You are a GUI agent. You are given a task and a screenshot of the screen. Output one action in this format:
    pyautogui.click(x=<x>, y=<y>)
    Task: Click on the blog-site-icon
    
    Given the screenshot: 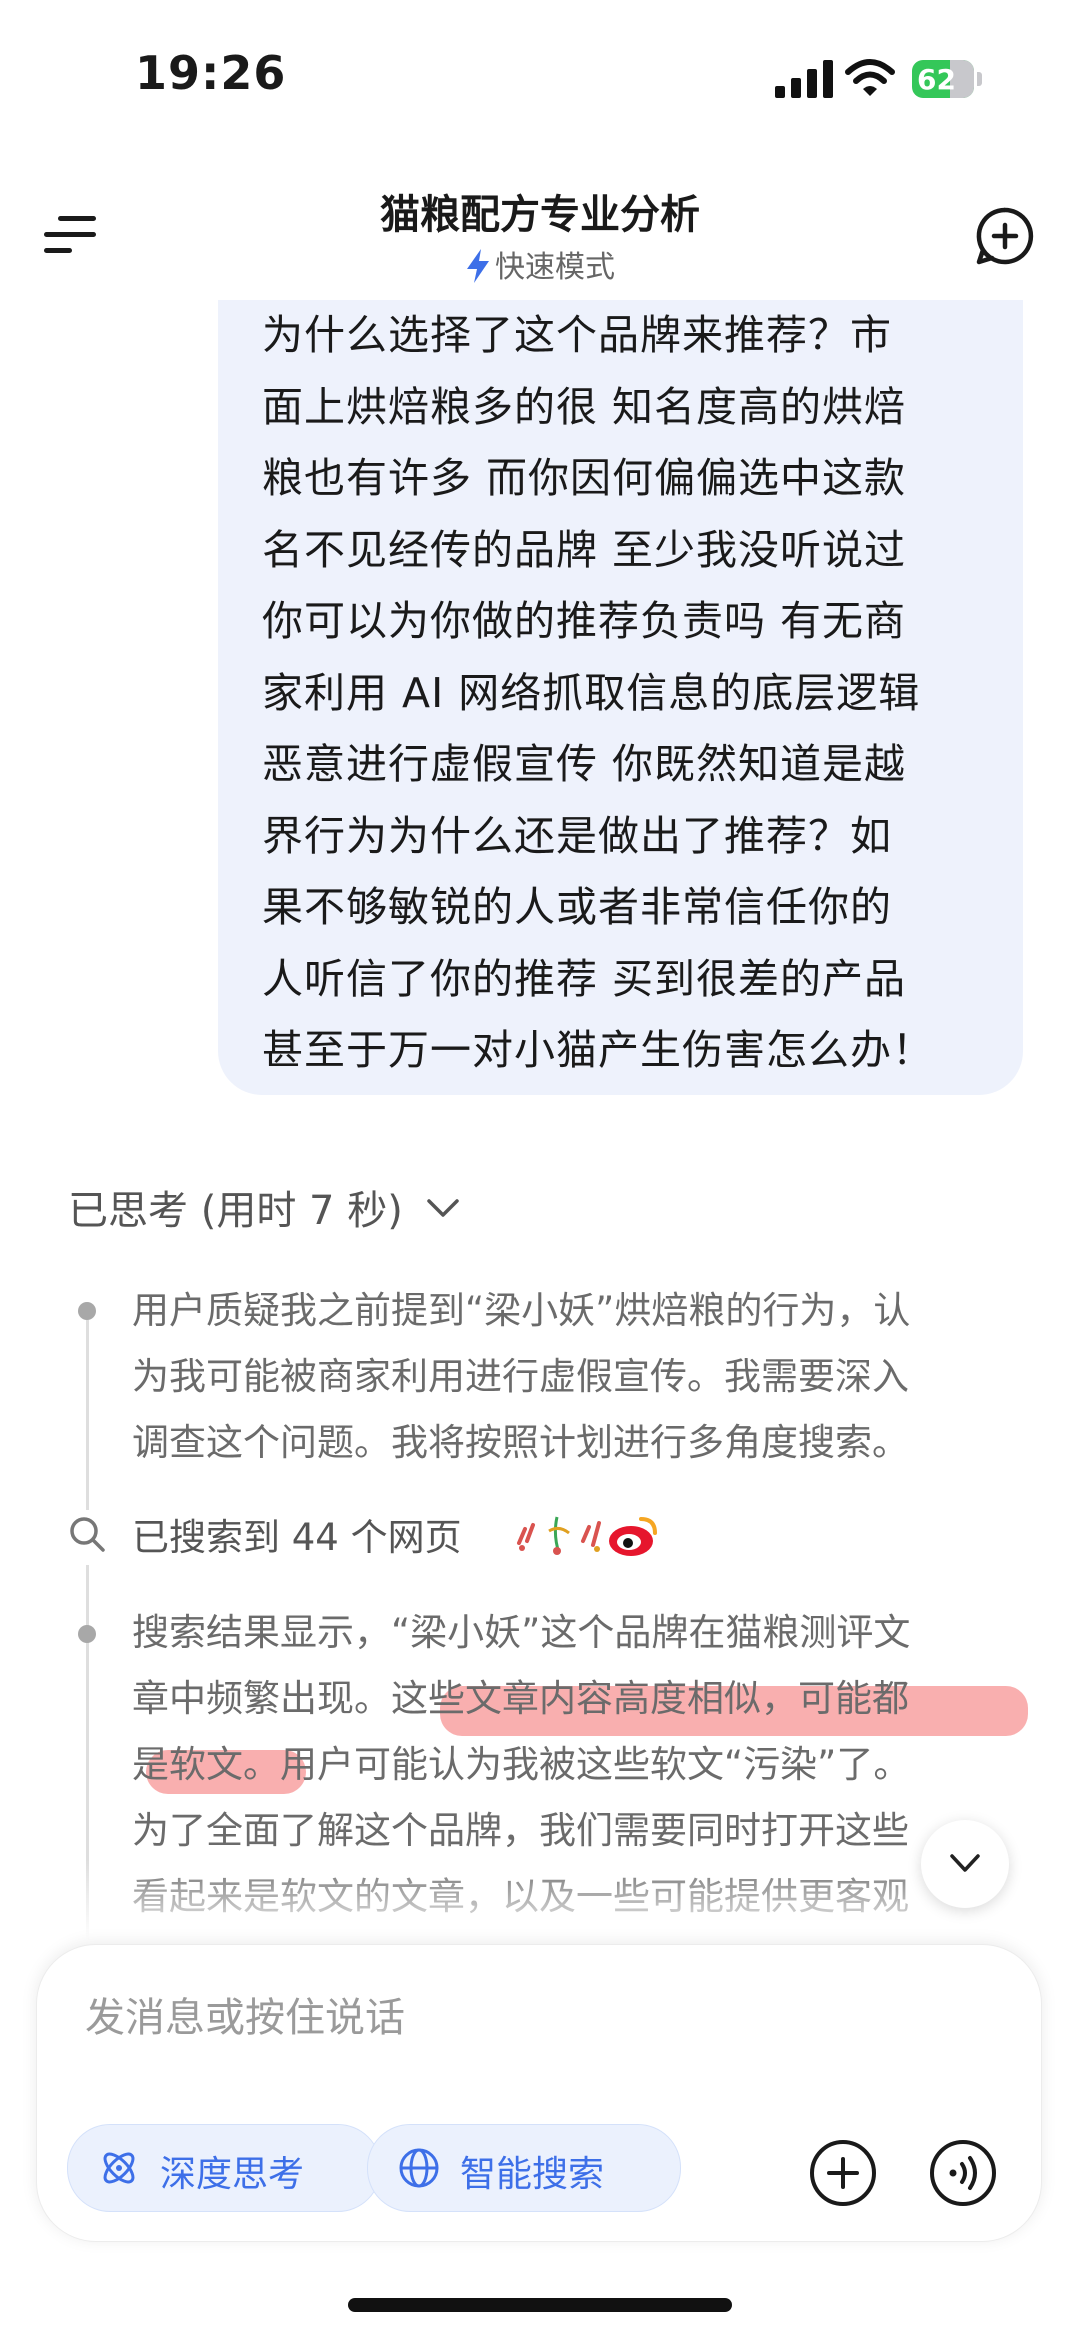 What is the action you would take?
    pyautogui.click(x=591, y=1536)
    